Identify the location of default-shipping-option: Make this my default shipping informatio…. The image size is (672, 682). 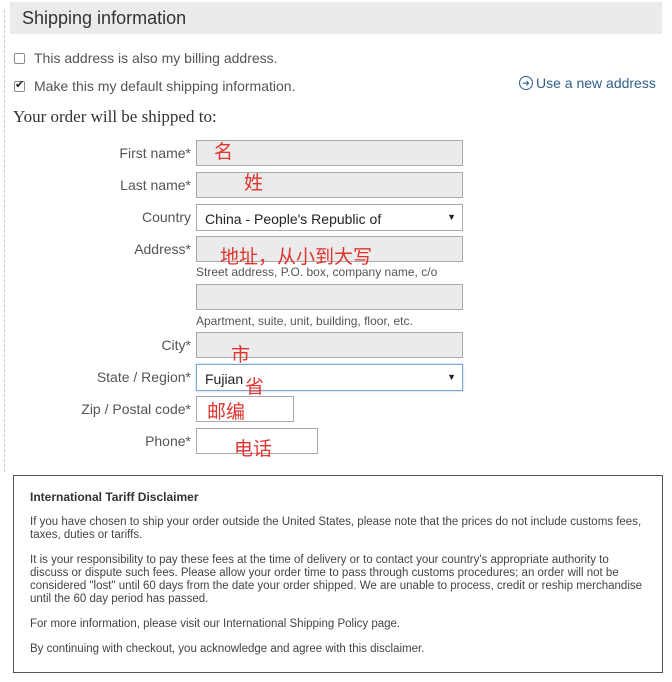
(154, 86).